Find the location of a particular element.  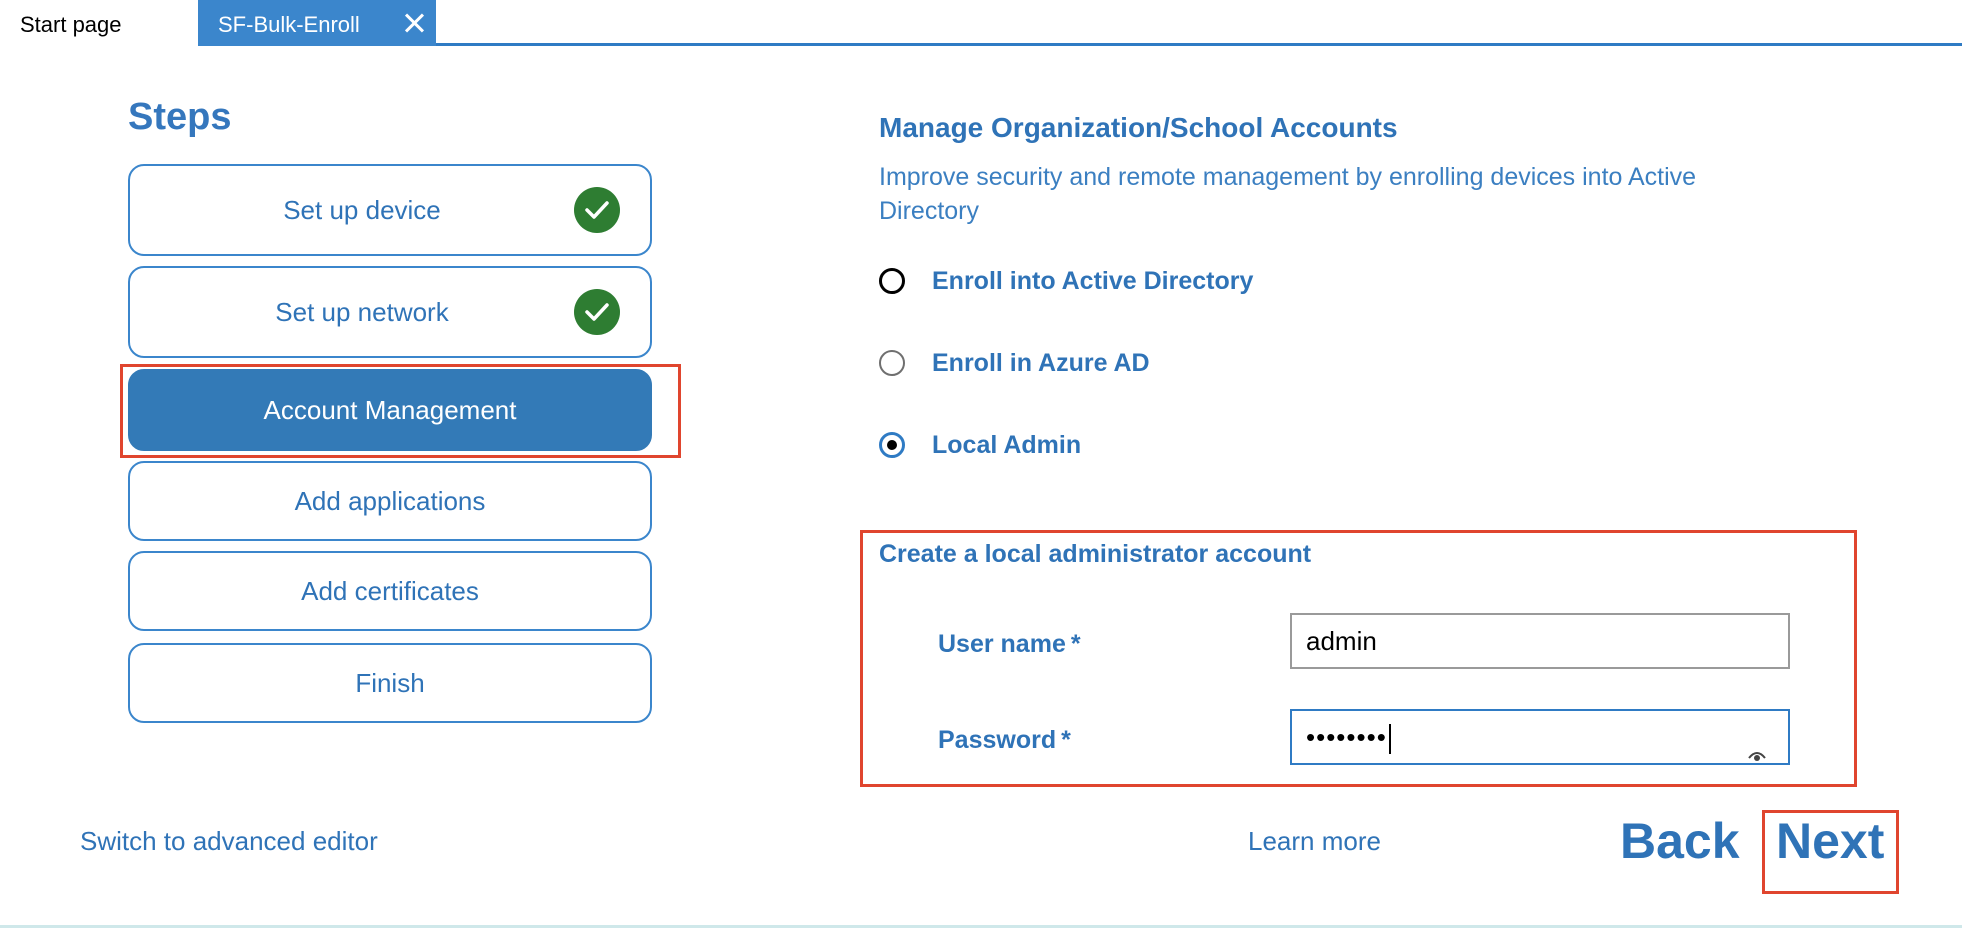

option-enroll-active-directory: Enroll into Active Directory is located at coordinates (1066, 281).